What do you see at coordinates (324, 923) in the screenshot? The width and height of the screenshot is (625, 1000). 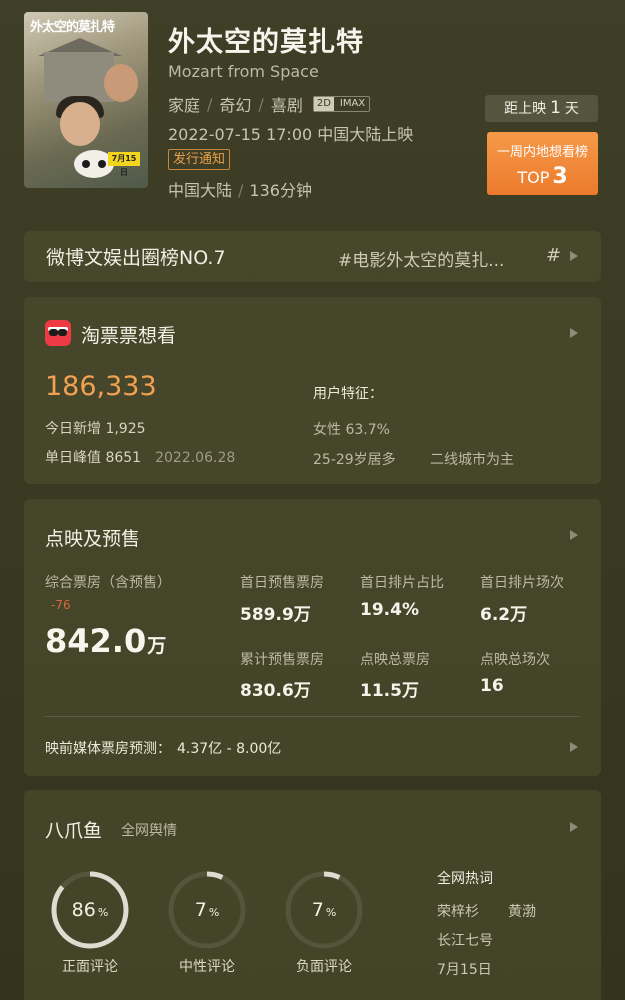 I see `sentiment-negative: 7% 负面评论` at bounding box center [324, 923].